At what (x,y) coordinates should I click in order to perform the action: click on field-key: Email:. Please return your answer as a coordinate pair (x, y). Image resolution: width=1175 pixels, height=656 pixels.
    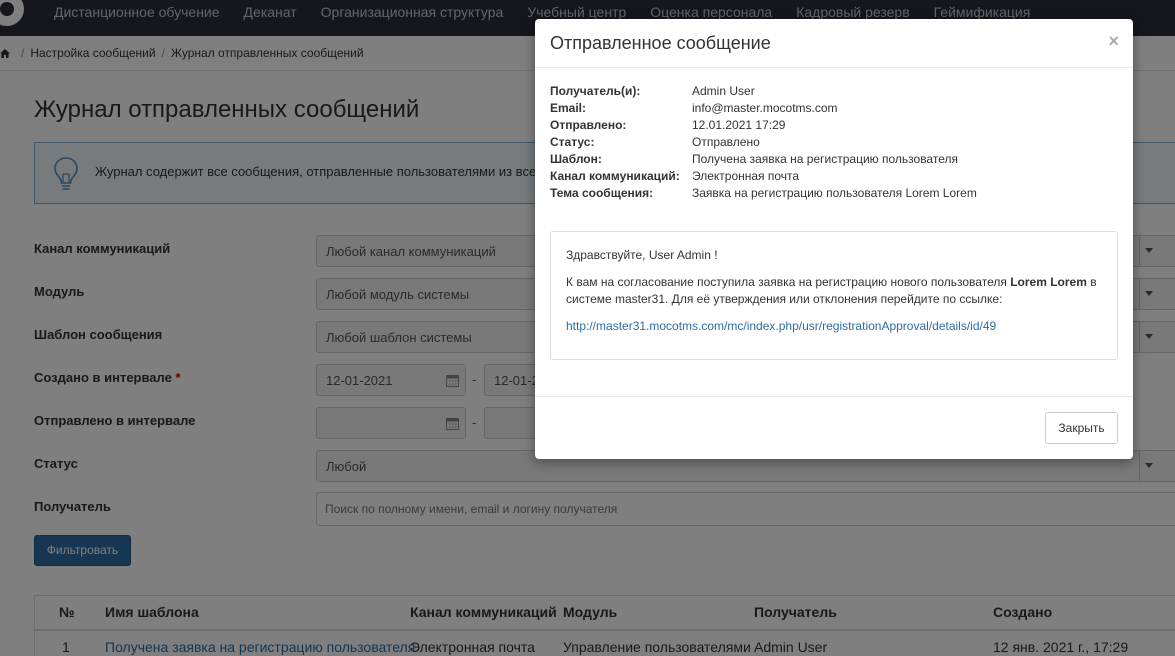
    Looking at the image, I should click on (568, 108).